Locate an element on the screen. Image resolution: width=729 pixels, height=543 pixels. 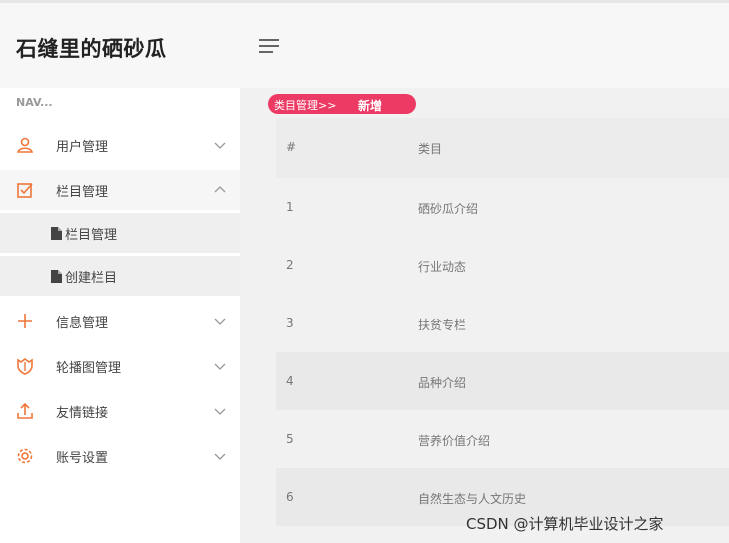
sidebar-item-user-management: 用户管理 is located at coordinates (120, 145).